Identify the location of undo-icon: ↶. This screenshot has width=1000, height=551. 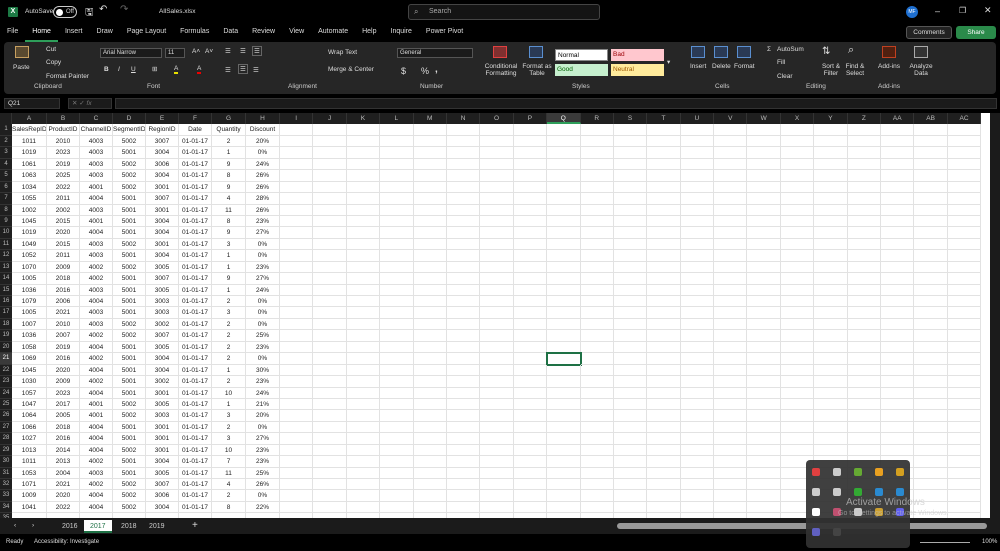
(103, 9).